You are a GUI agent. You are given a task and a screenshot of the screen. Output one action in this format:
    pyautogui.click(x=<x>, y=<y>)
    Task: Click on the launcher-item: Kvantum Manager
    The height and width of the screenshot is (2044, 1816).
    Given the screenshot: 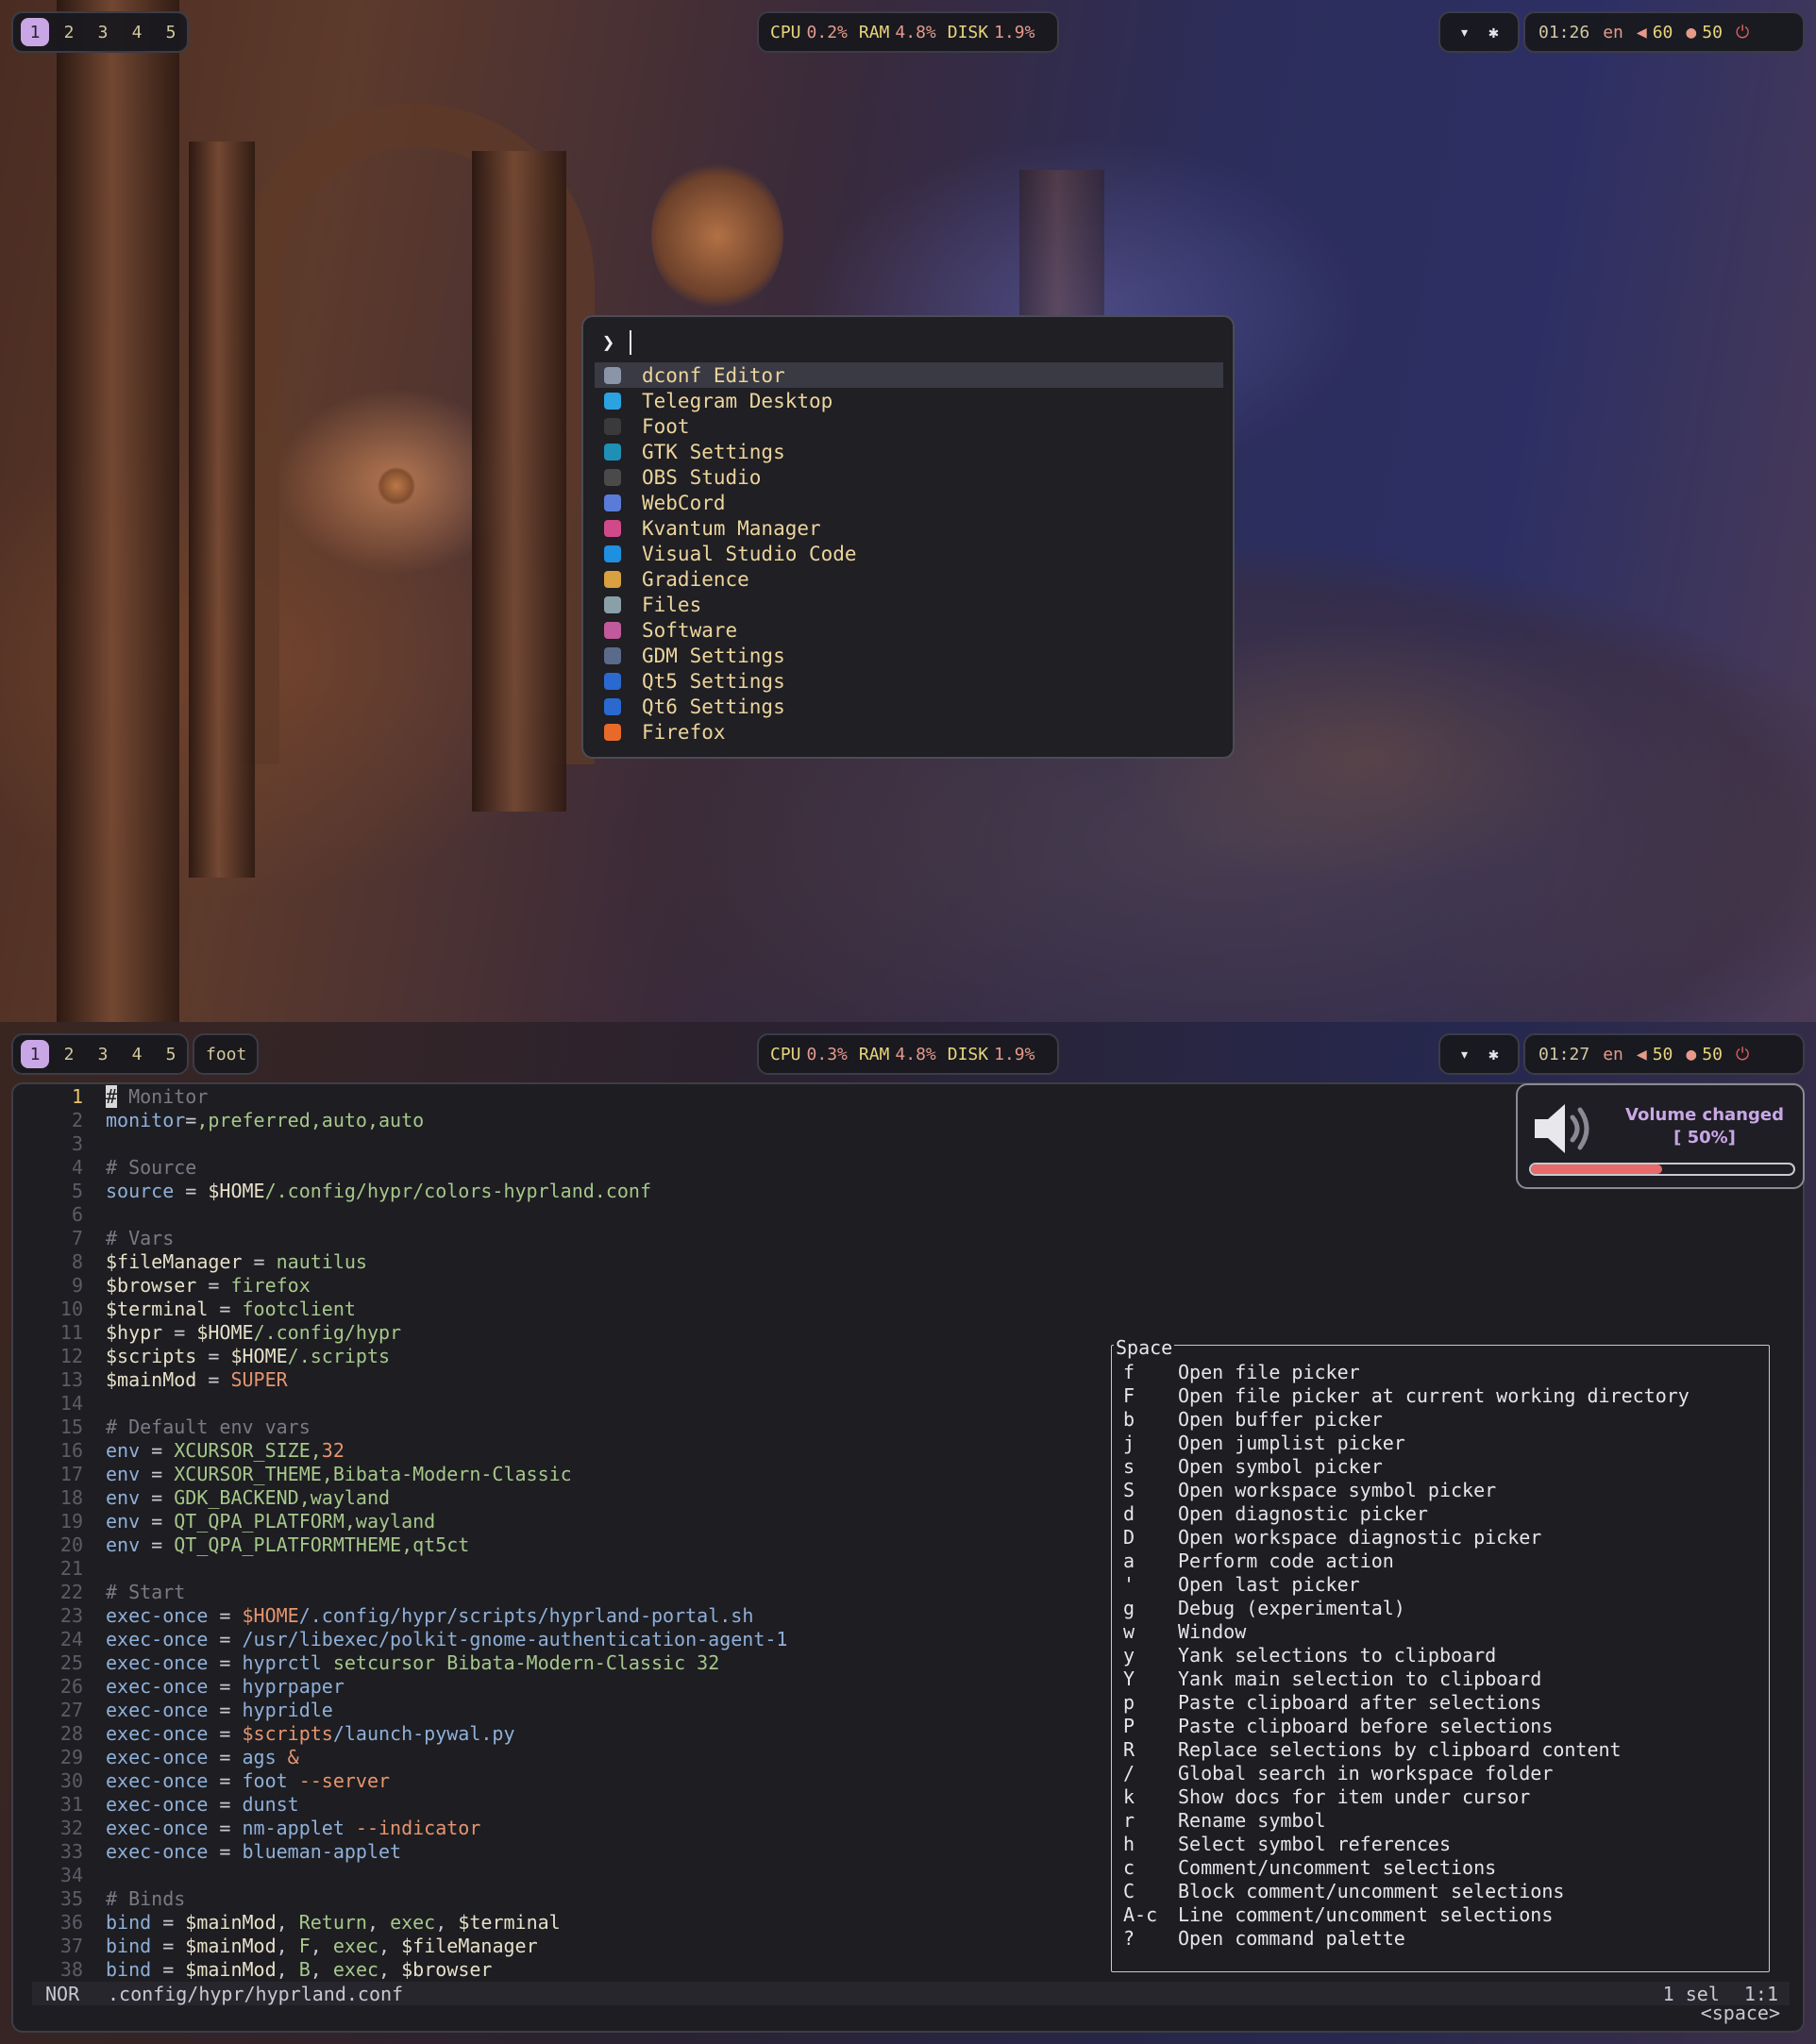 What is the action you would take?
    pyautogui.click(x=909, y=528)
    